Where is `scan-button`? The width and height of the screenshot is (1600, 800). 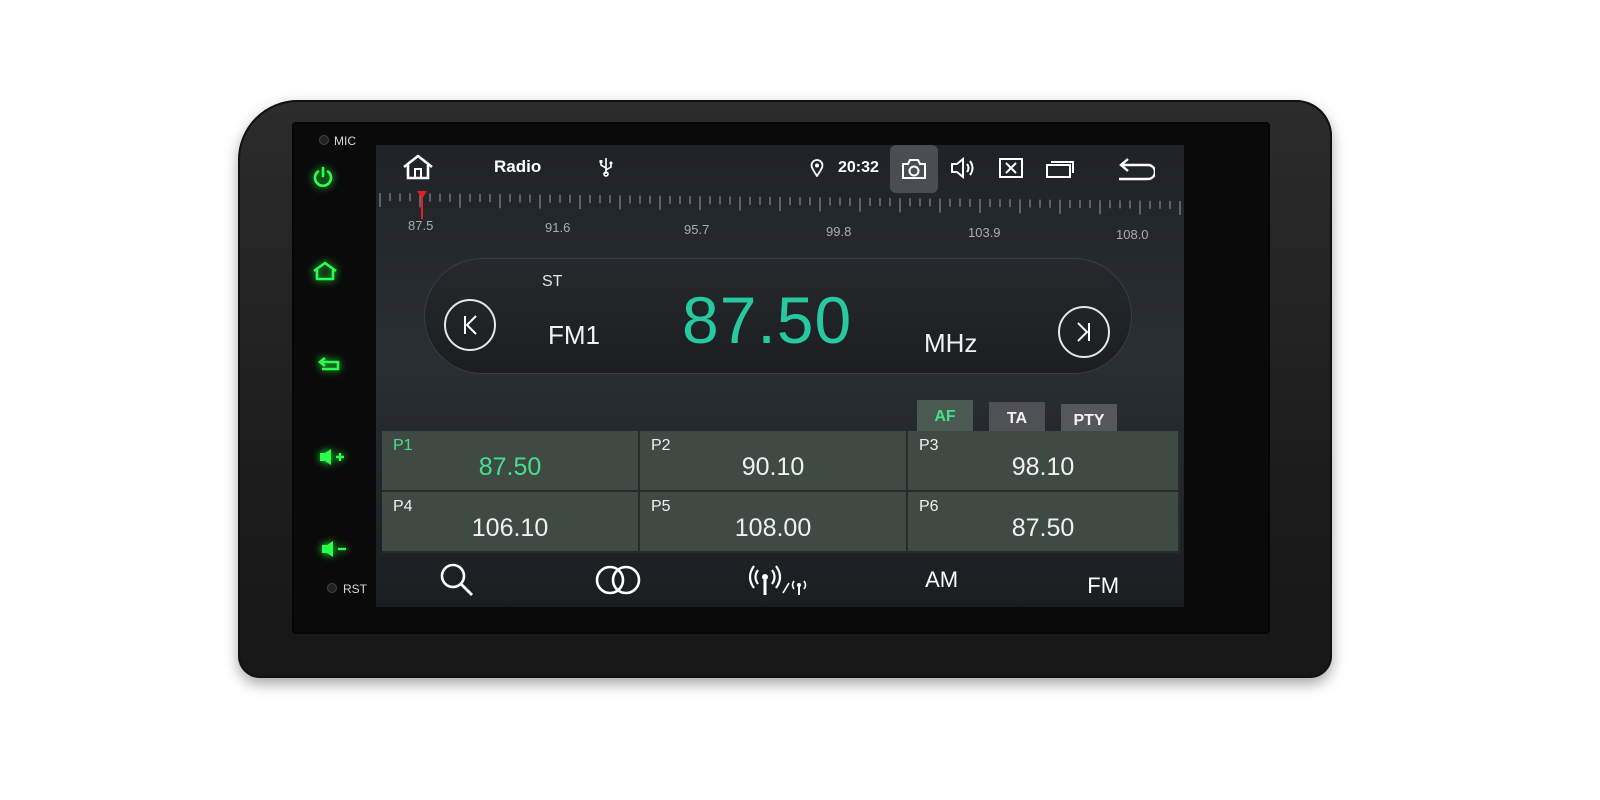
scan-button is located at coordinates (457, 580).